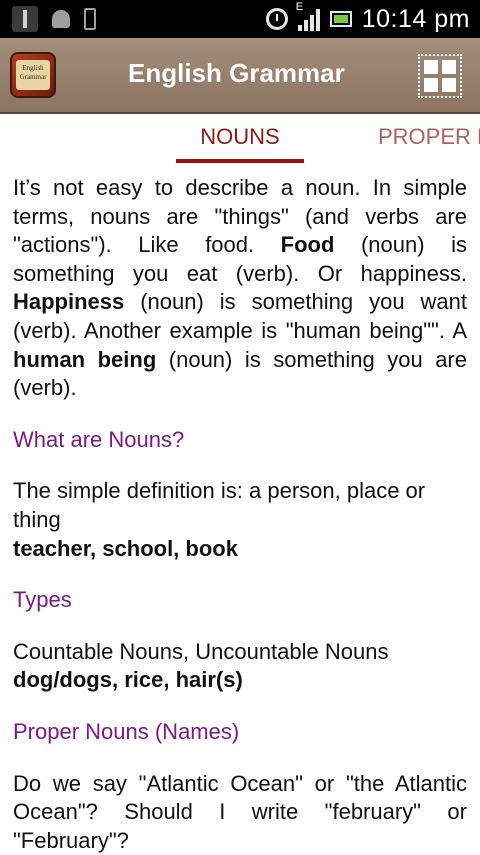 This screenshot has width=480, height=855. I want to click on grid-menu-button, so click(440, 76).